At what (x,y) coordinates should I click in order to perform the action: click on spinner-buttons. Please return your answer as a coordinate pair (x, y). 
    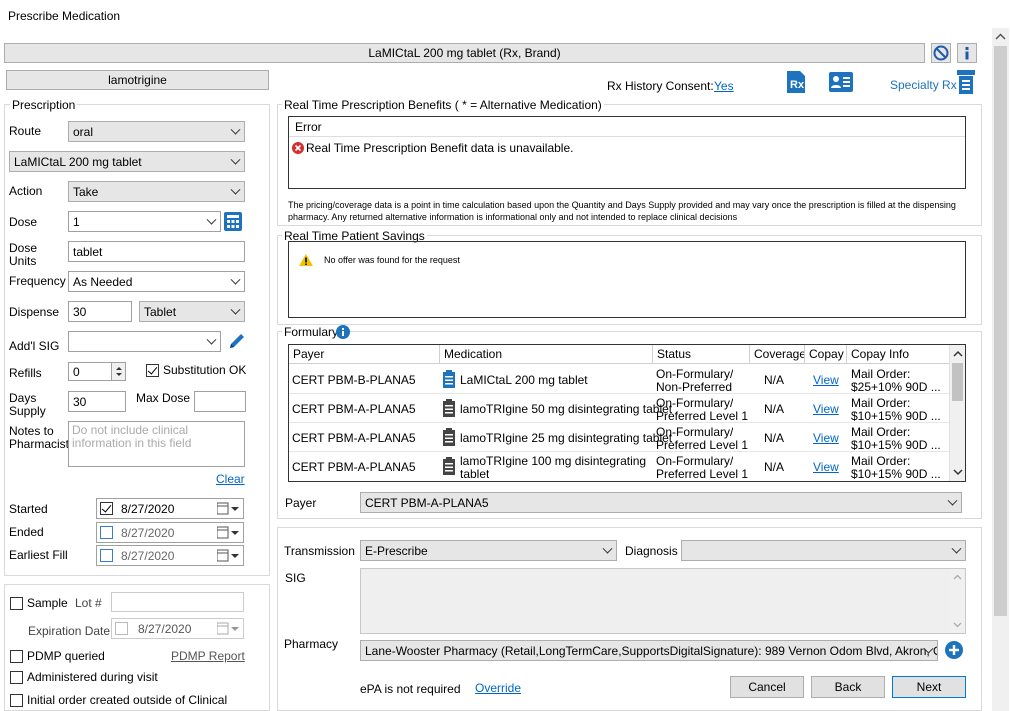
    Looking at the image, I should click on (118, 371).